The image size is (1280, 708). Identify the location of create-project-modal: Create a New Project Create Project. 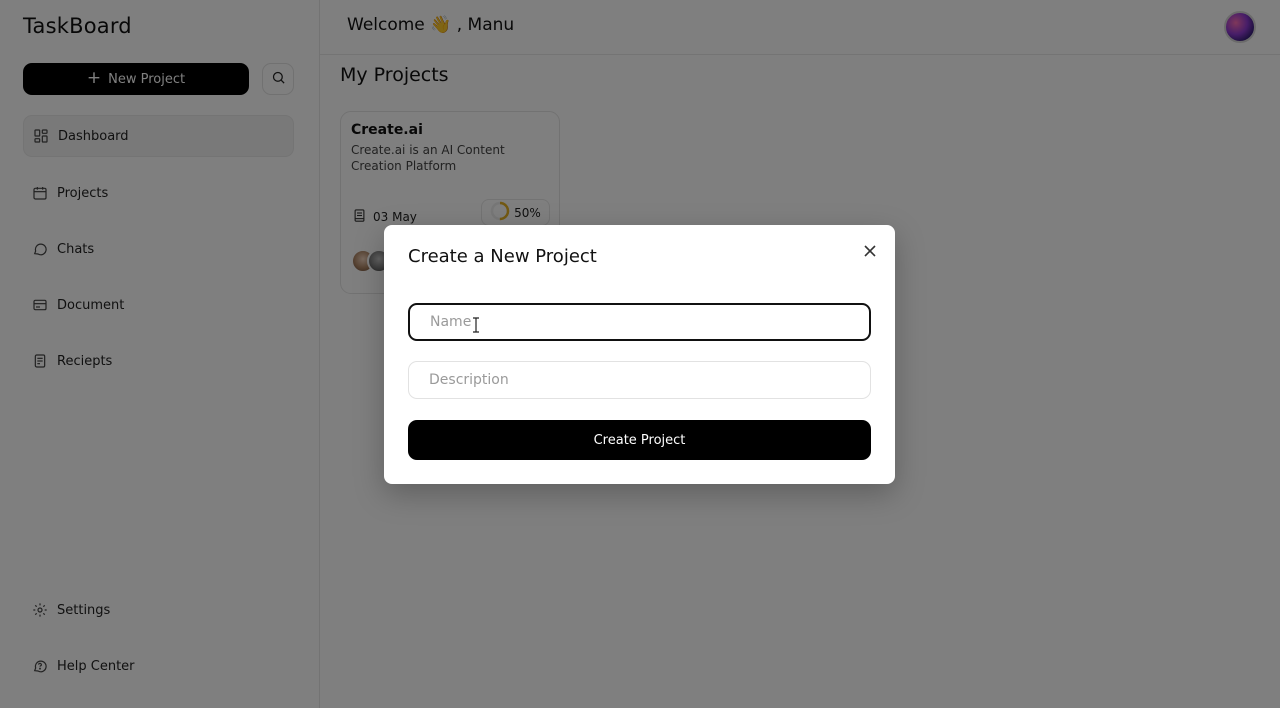
(639, 354).